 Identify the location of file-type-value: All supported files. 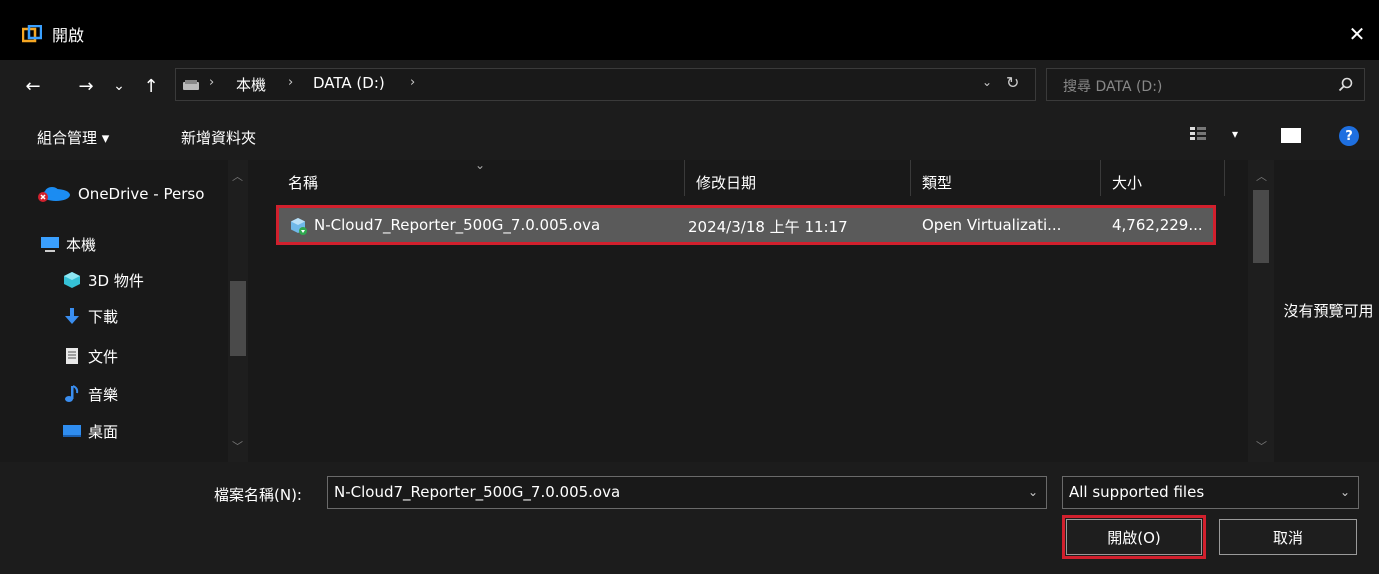
(1137, 492).